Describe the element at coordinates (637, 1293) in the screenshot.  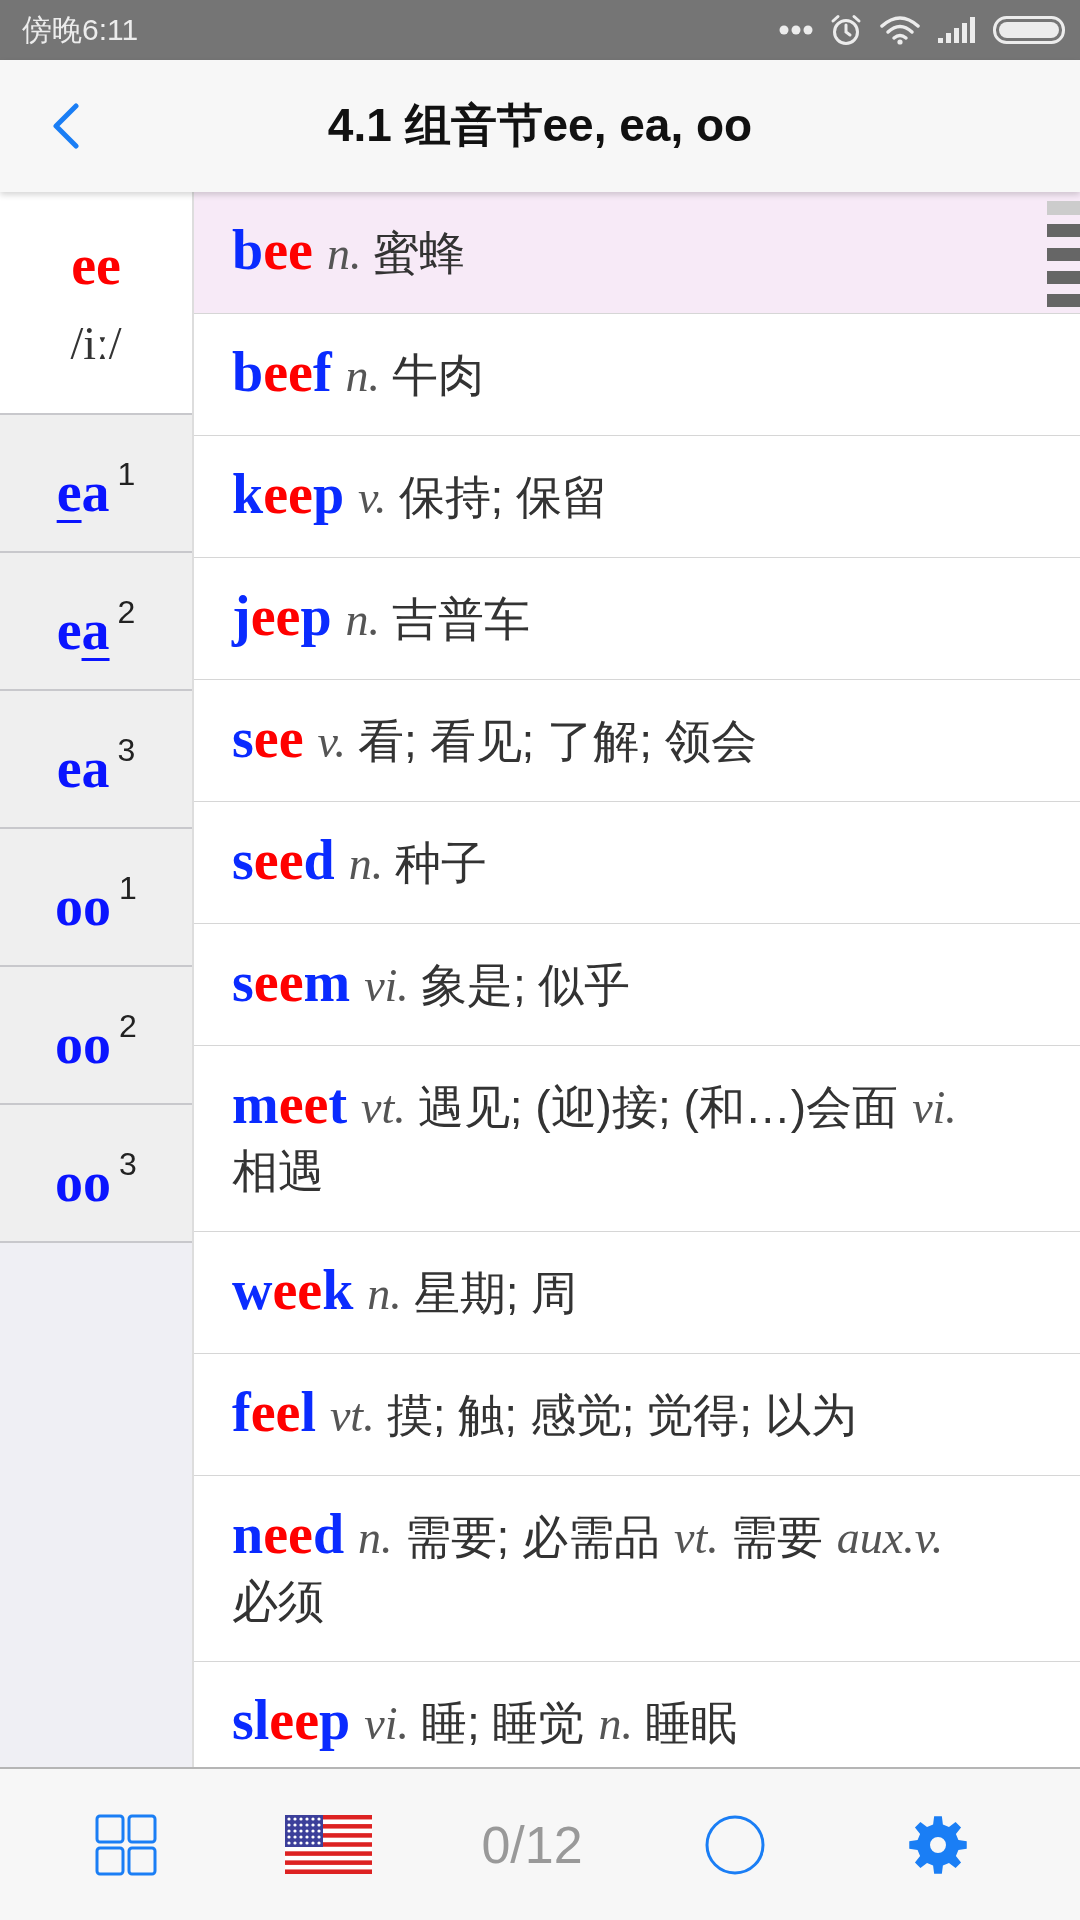
I see `word-list-item: week n. 星期; 周` at that location.